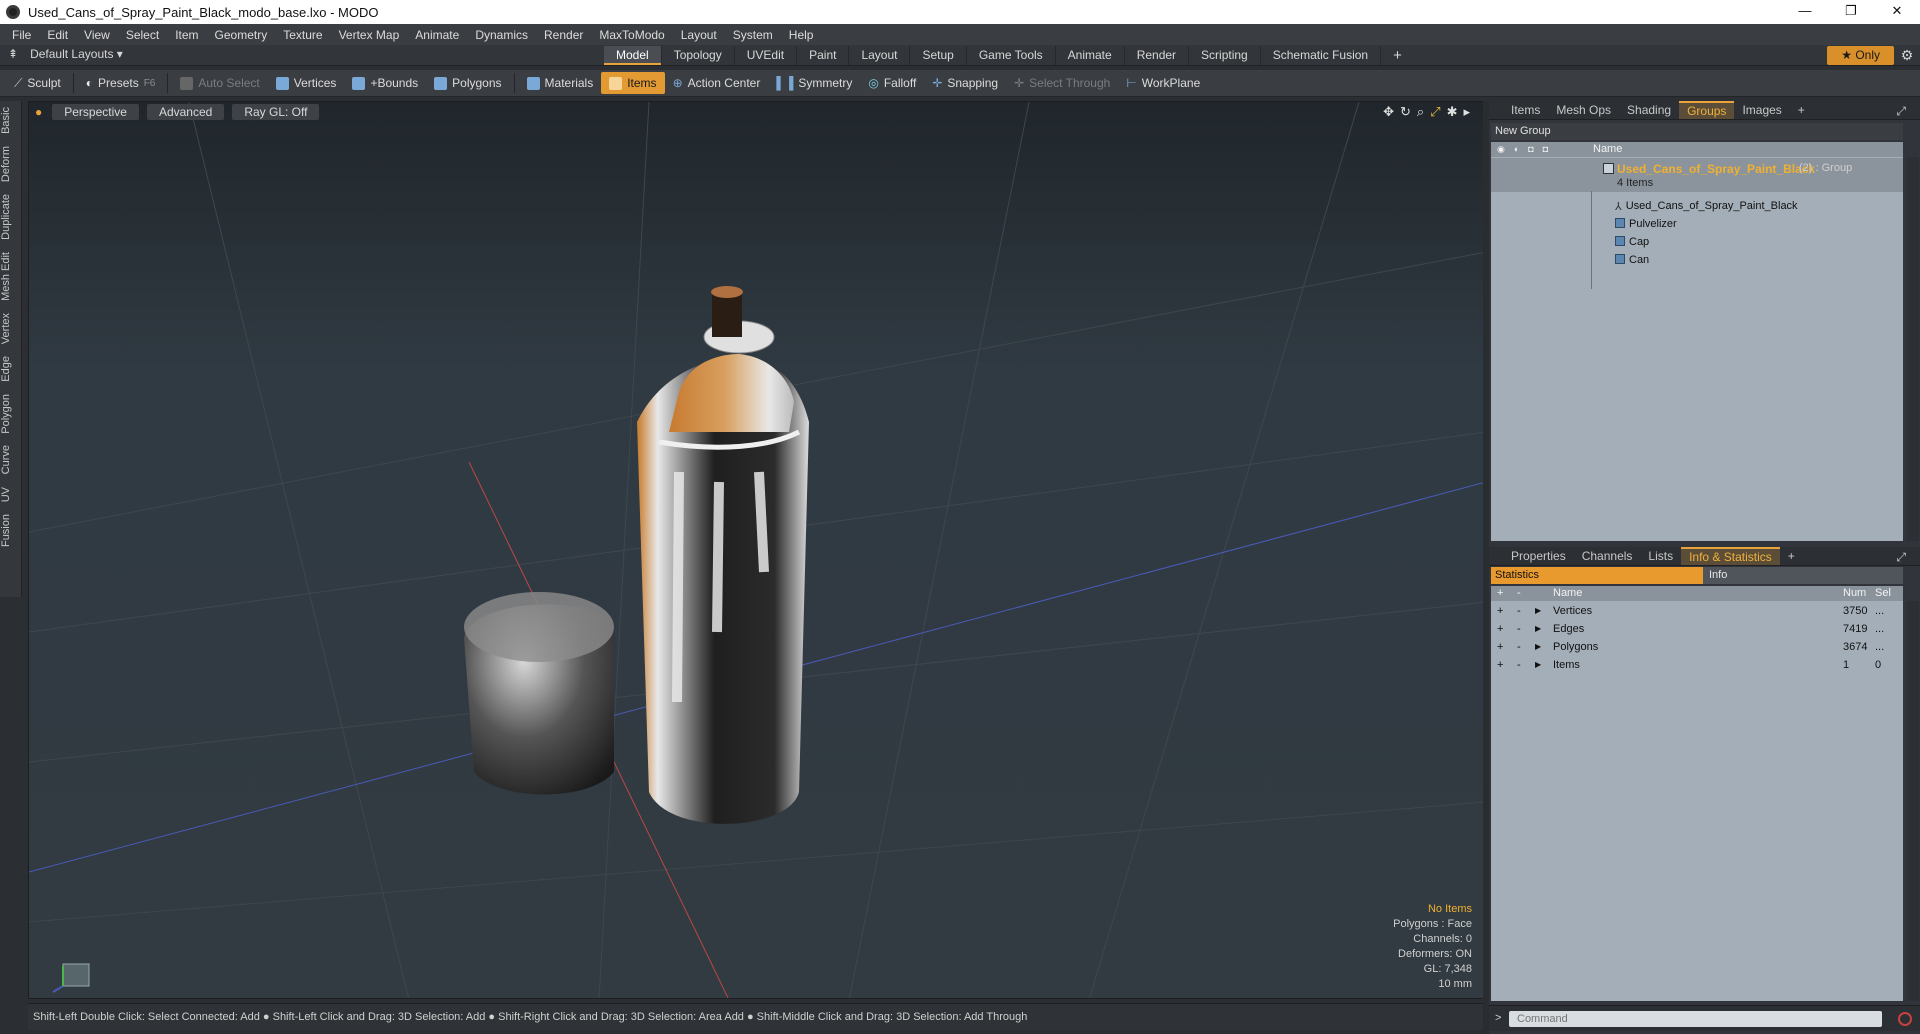 The image size is (1920, 1034). I want to click on only-button: ★ Only, so click(1860, 55).